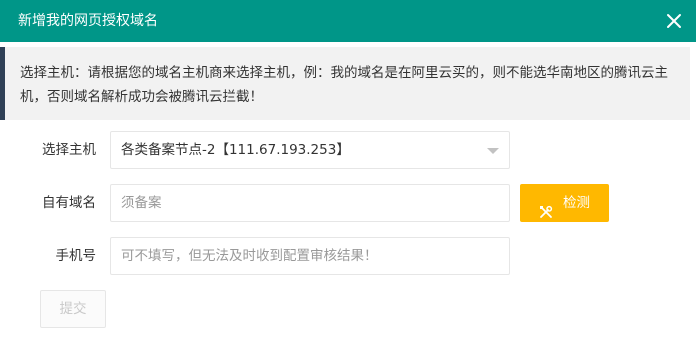 This screenshot has height=347, width=696. Describe the element at coordinates (576, 203) in the screenshot. I see `check-button-label: 检测` at that location.